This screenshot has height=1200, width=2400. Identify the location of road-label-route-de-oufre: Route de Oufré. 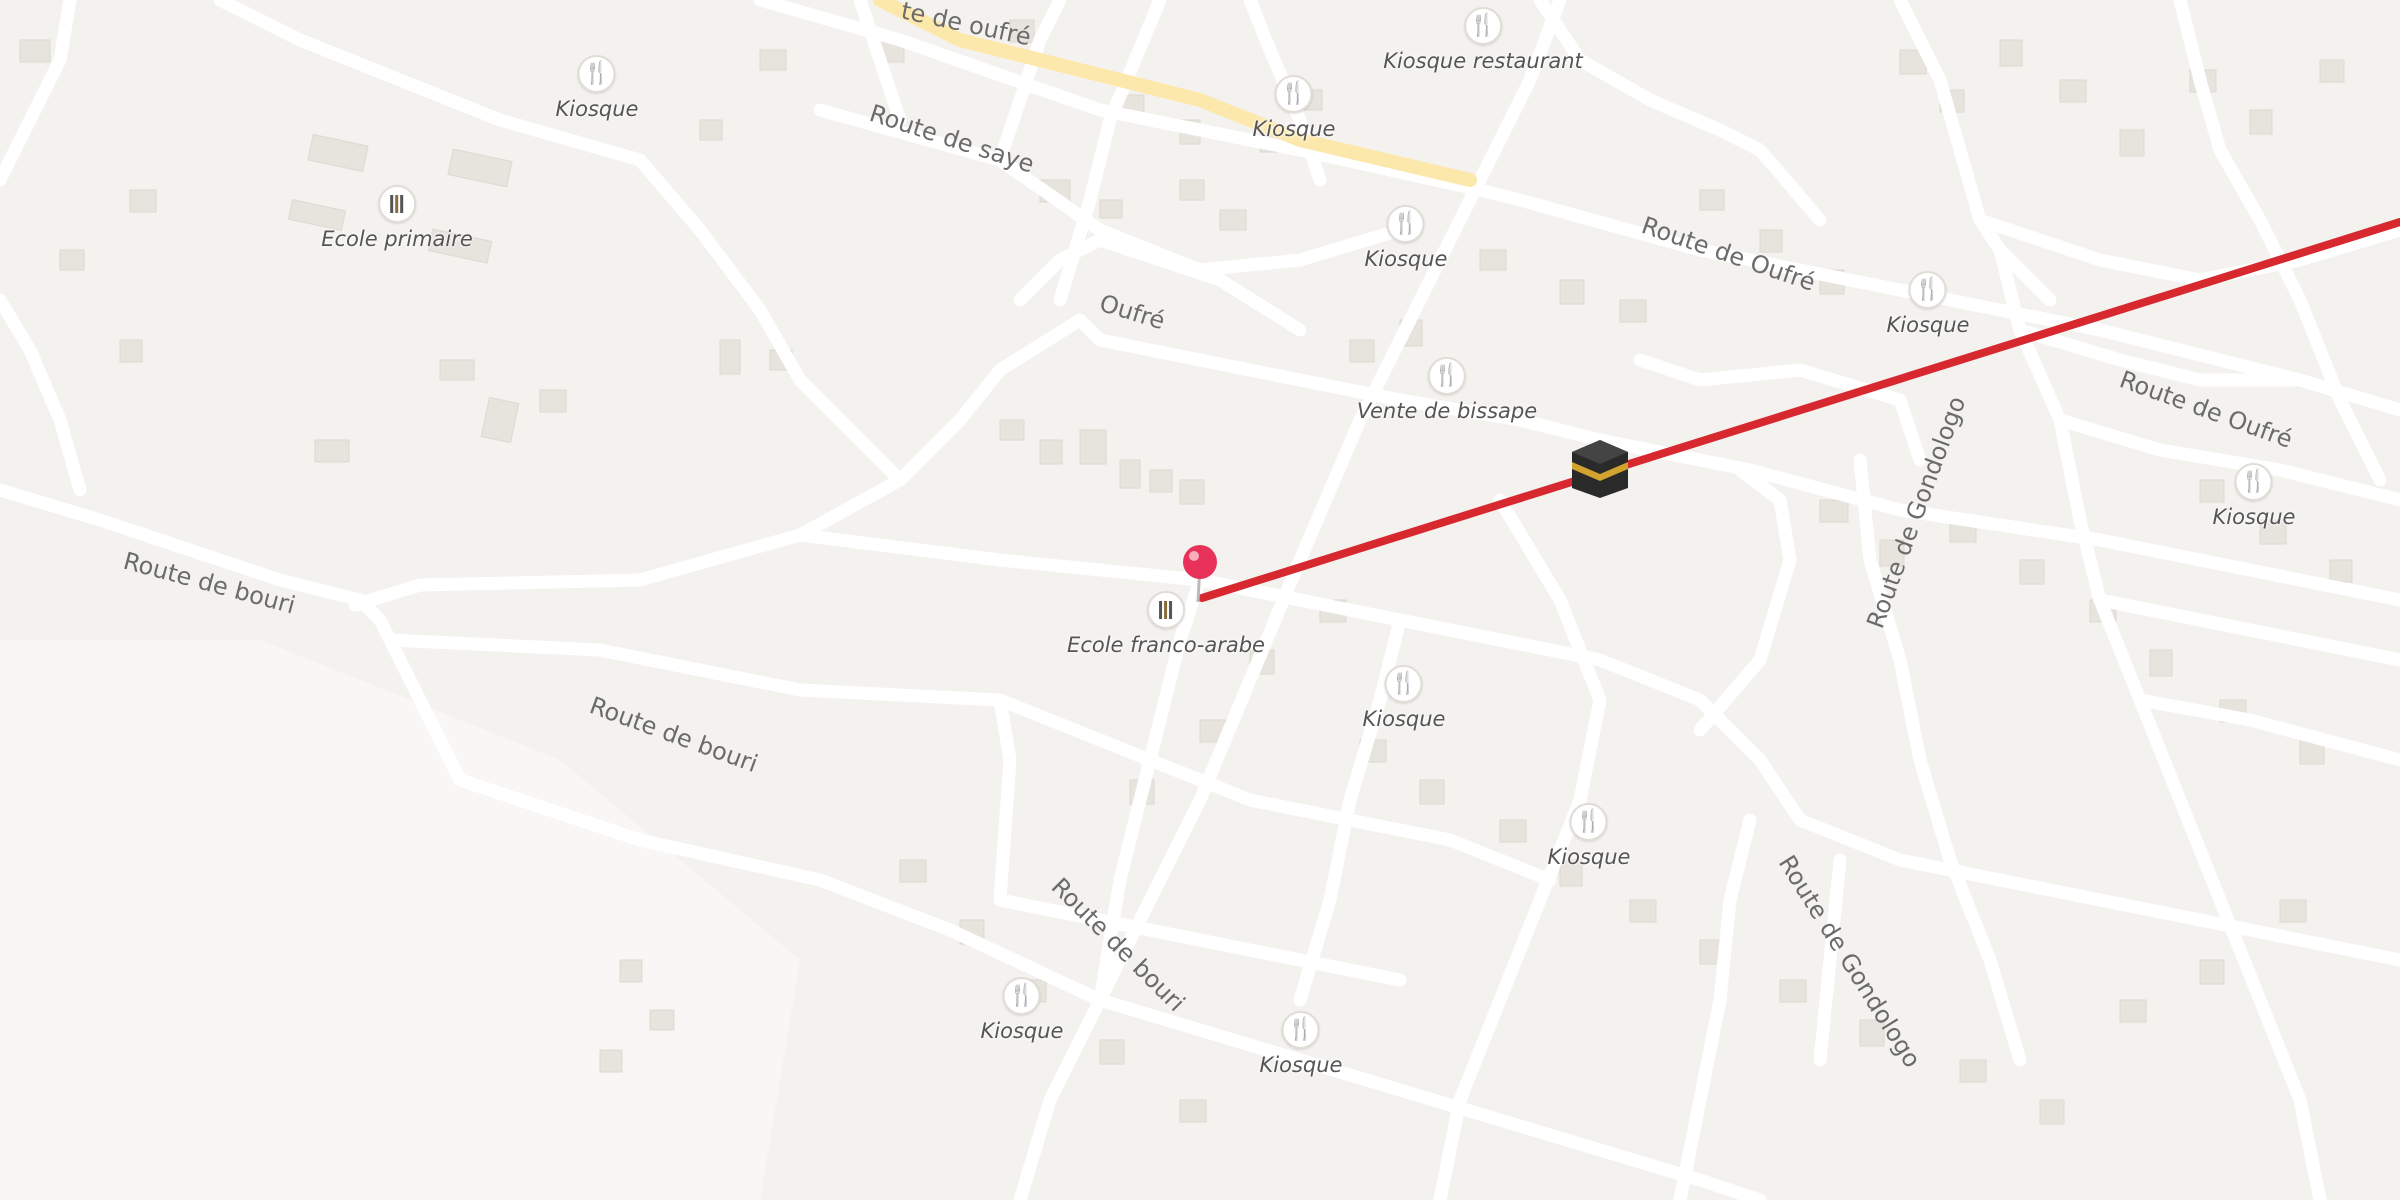
(1728, 254).